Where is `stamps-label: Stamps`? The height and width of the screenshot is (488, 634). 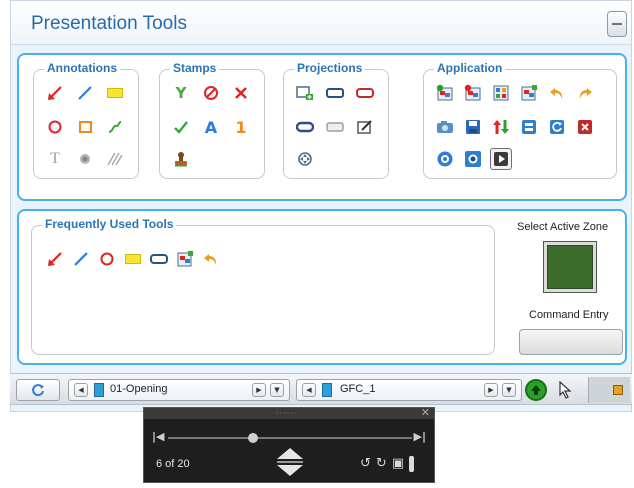
stamps-label: Stamps is located at coordinates (195, 68).